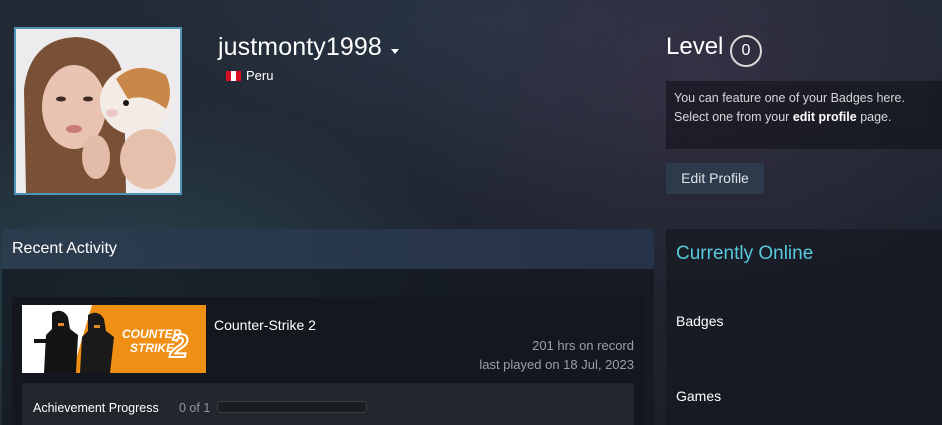 Image resolution: width=942 pixels, height=425 pixels. What do you see at coordinates (328, 249) in the screenshot?
I see `recent-activity-header: Recent Activity` at bounding box center [328, 249].